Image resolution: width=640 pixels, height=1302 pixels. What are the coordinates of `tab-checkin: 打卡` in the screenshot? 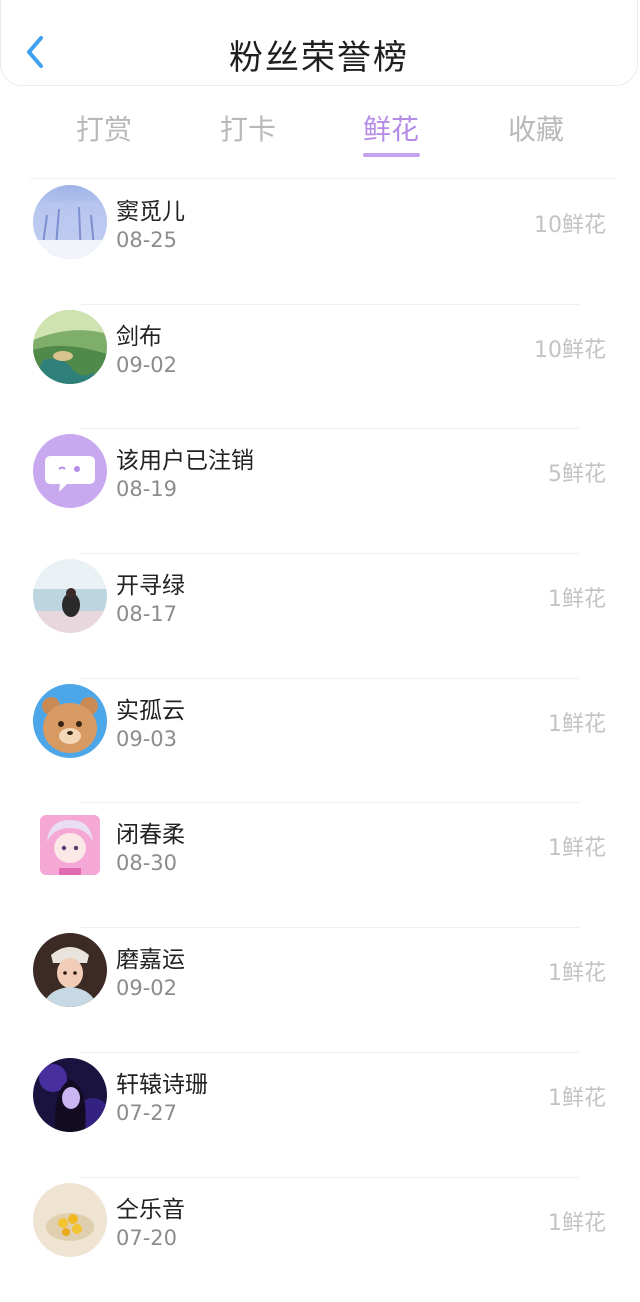 It's located at (248, 128).